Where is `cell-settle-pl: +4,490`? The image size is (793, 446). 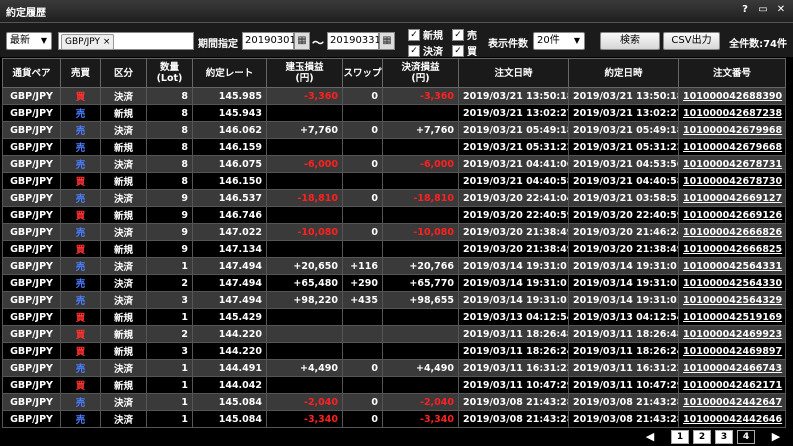 cell-settle-pl: +4,490 is located at coordinates (420, 368).